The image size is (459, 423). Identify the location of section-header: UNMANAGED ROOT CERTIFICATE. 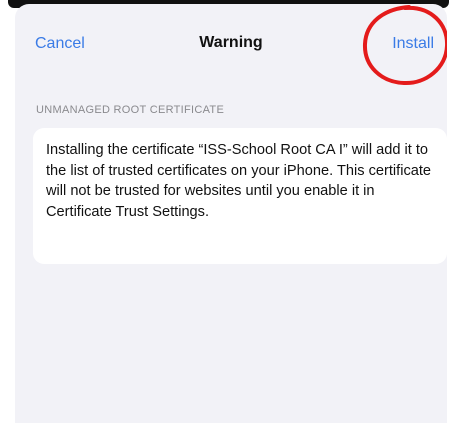
(130, 110).